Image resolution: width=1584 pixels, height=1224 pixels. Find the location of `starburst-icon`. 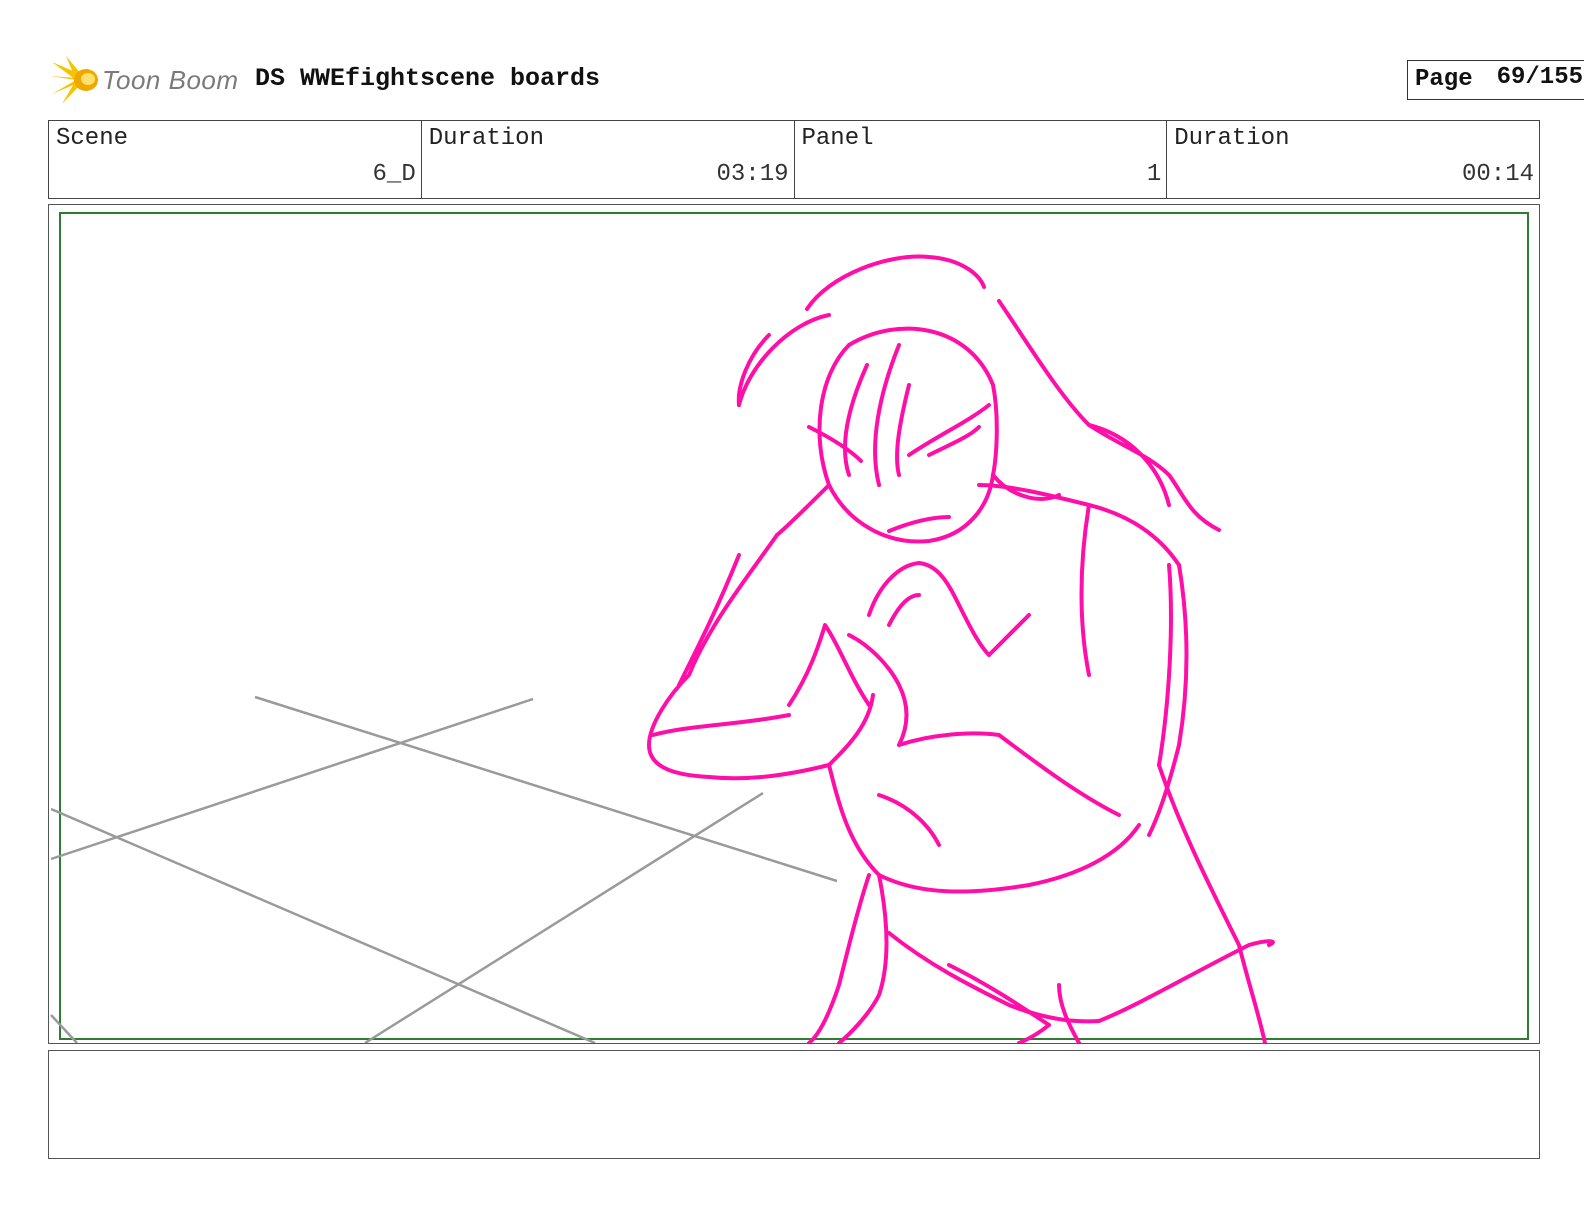

starburst-icon is located at coordinates (74, 80).